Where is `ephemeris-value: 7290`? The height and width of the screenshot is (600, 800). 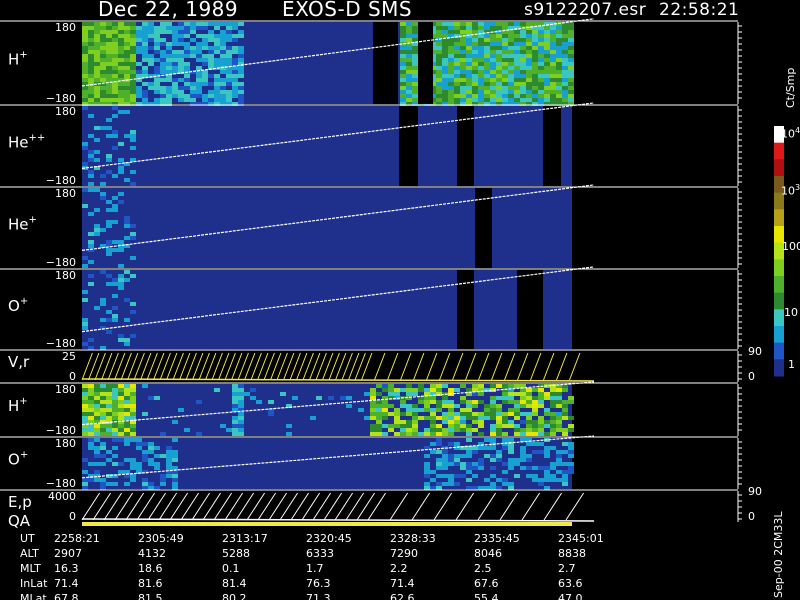 ephemeris-value: 7290 is located at coordinates (404, 553).